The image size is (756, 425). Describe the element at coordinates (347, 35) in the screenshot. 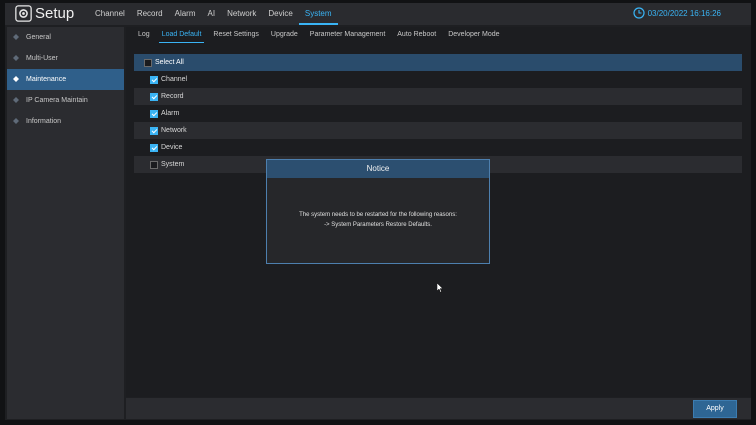

I see `tab-parameter-management: Parameter Management` at that location.